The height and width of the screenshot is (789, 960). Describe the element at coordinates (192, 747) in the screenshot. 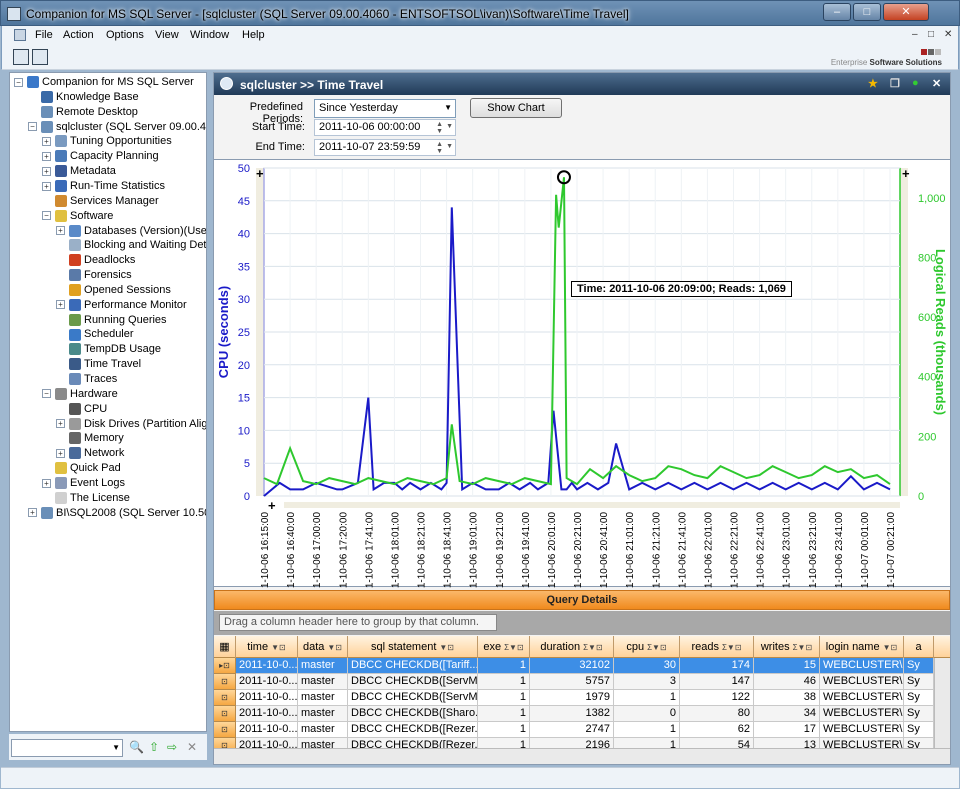

I see `clear-icon: ✕` at that location.